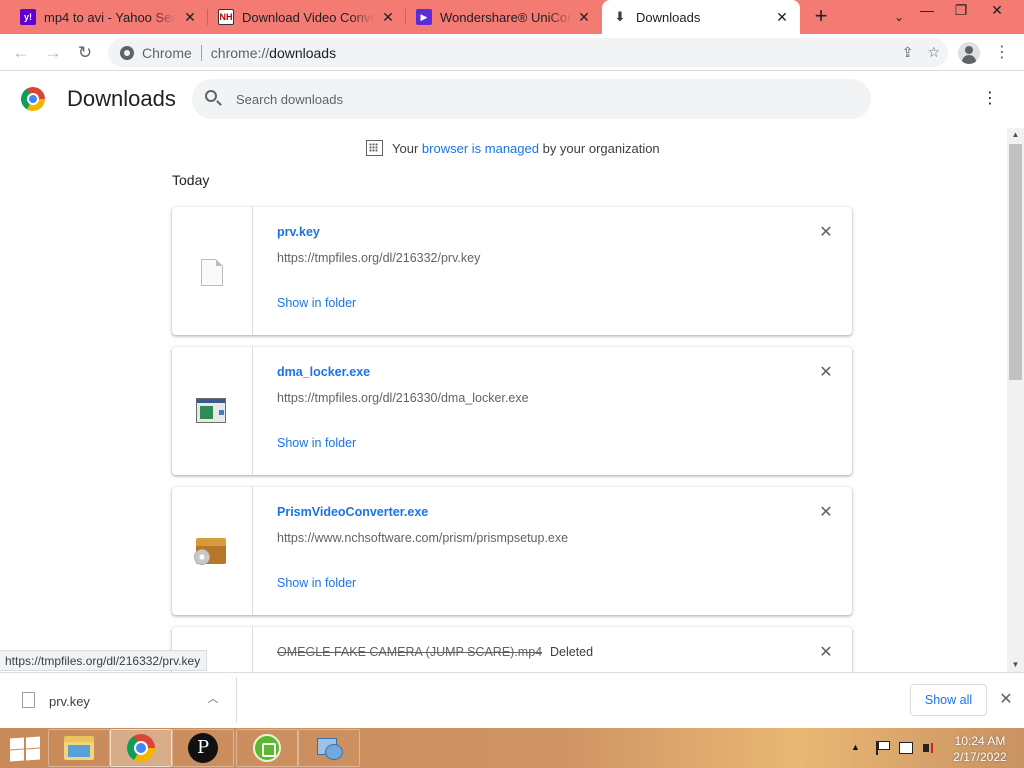 The width and height of the screenshot is (1024, 768). Describe the element at coordinates (961, 11) in the screenshot. I see `restore-button: ❐` at that location.